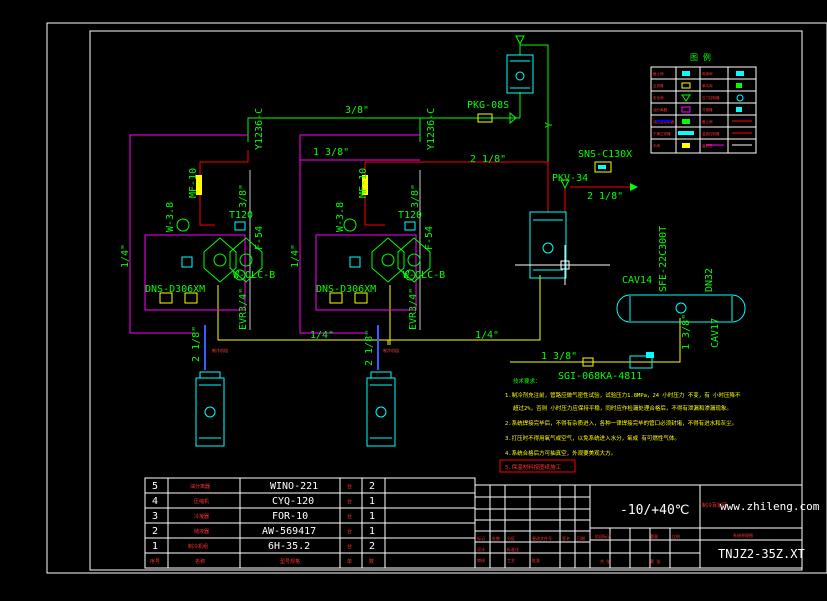 The image size is (827, 601). What do you see at coordinates (618, 360) in the screenshot?
I see `sgi-drier-icon` at bounding box center [618, 360].